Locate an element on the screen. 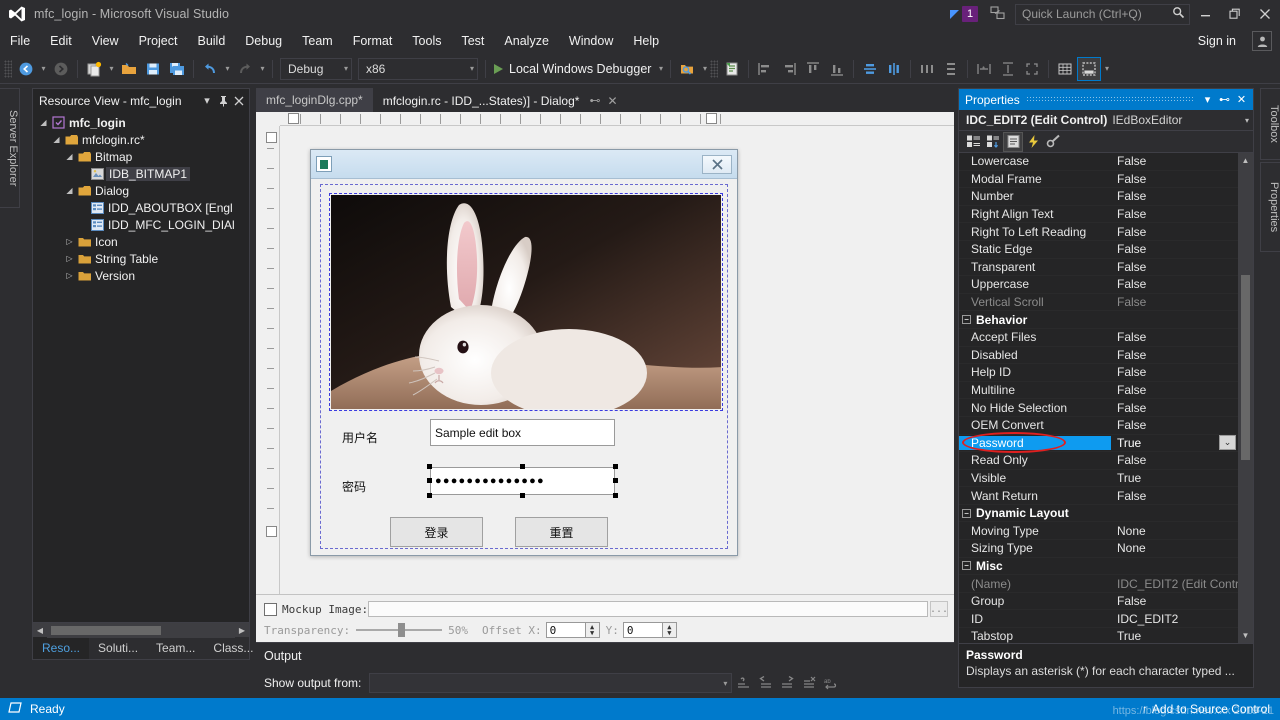  navigate-back-dropdown: ▾ is located at coordinates (43, 68).